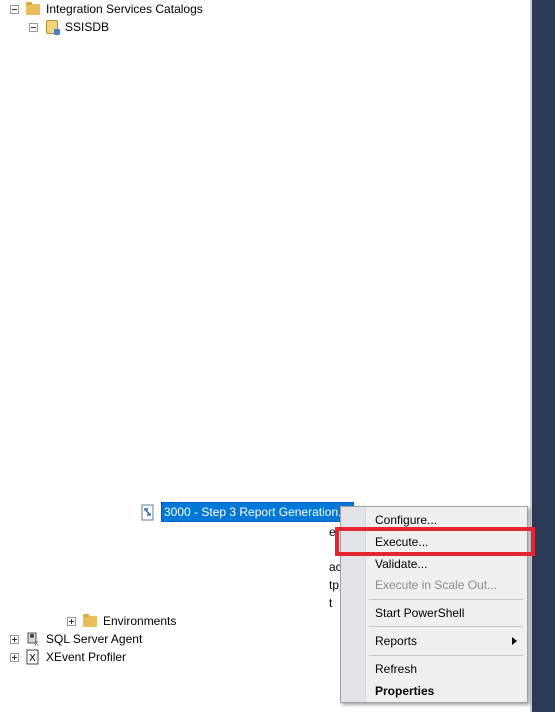 Image resolution: width=555 pixels, height=712 pixels. Describe the element at coordinates (124, 9) in the screenshot. I see `tree-node-label: Integration Services Catalogs` at that location.